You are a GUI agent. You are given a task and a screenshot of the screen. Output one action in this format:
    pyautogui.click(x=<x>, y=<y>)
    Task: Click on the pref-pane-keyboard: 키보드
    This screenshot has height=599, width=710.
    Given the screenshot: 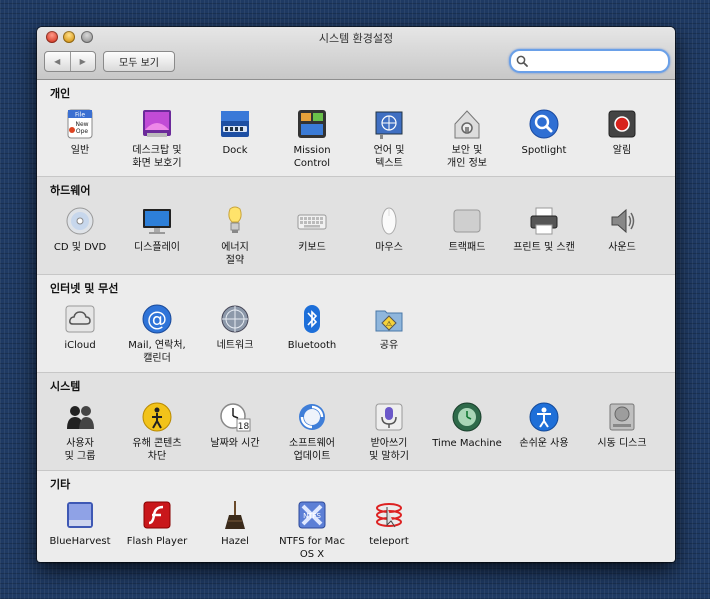 What is the action you would take?
    pyautogui.click(x=312, y=229)
    